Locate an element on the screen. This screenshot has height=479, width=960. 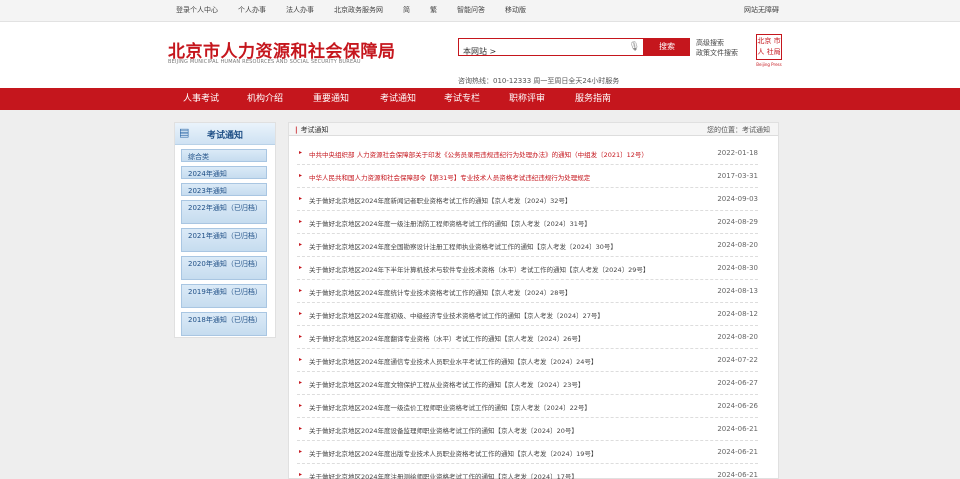
main-nav: 人事考试 机构介绍 重要通知 考试通知 考试专栏 职称评审 服务指南 is located at coordinates (480, 99).